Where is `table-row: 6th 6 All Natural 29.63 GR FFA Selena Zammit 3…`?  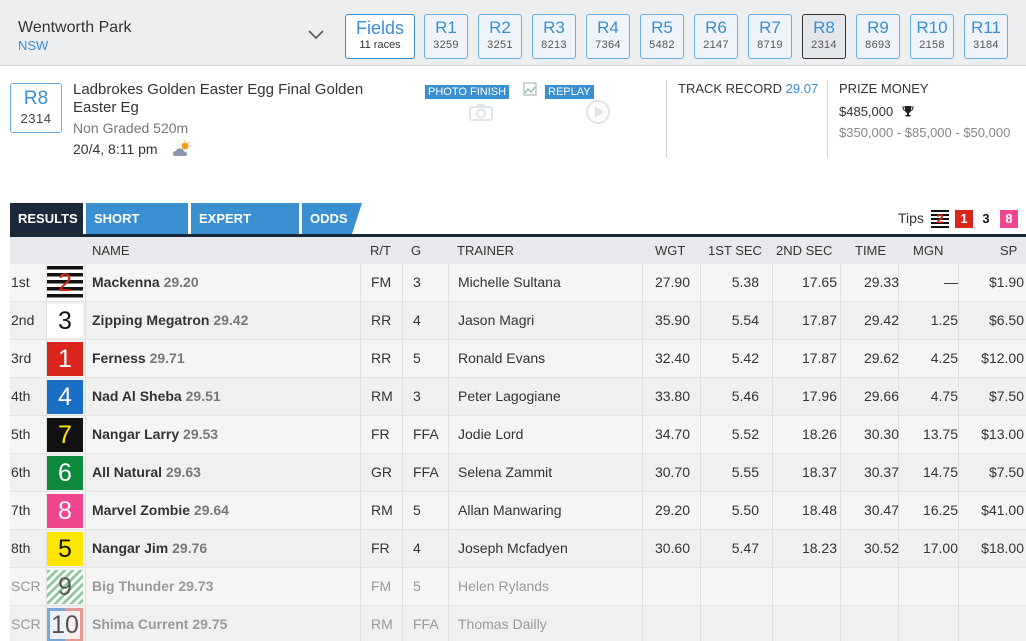
table-row: 6th 6 All Natural 29.63 GR FFA Selena Zammit 3… is located at coordinates (518, 473).